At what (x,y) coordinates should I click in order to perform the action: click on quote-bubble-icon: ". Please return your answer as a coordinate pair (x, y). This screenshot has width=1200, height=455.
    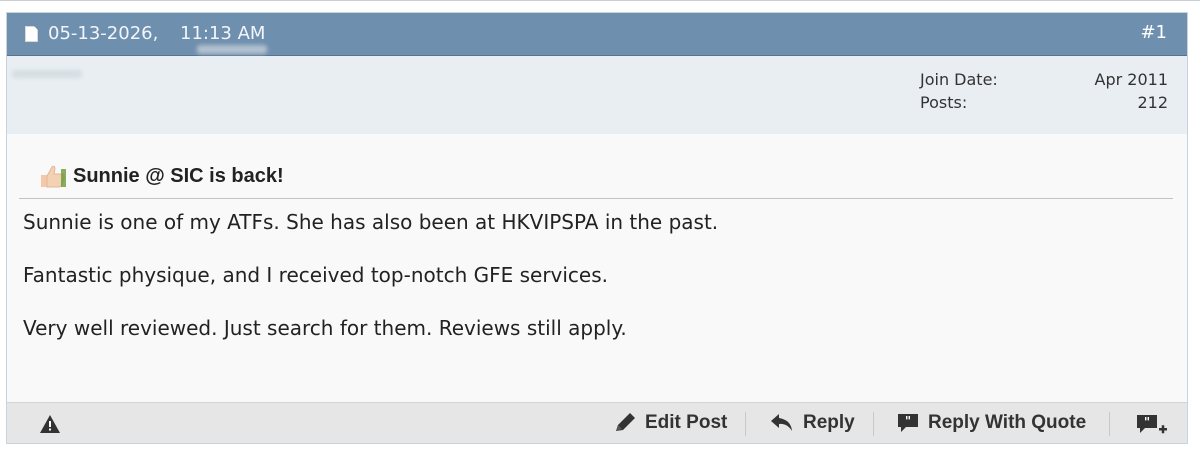
    Looking at the image, I should click on (908, 423).